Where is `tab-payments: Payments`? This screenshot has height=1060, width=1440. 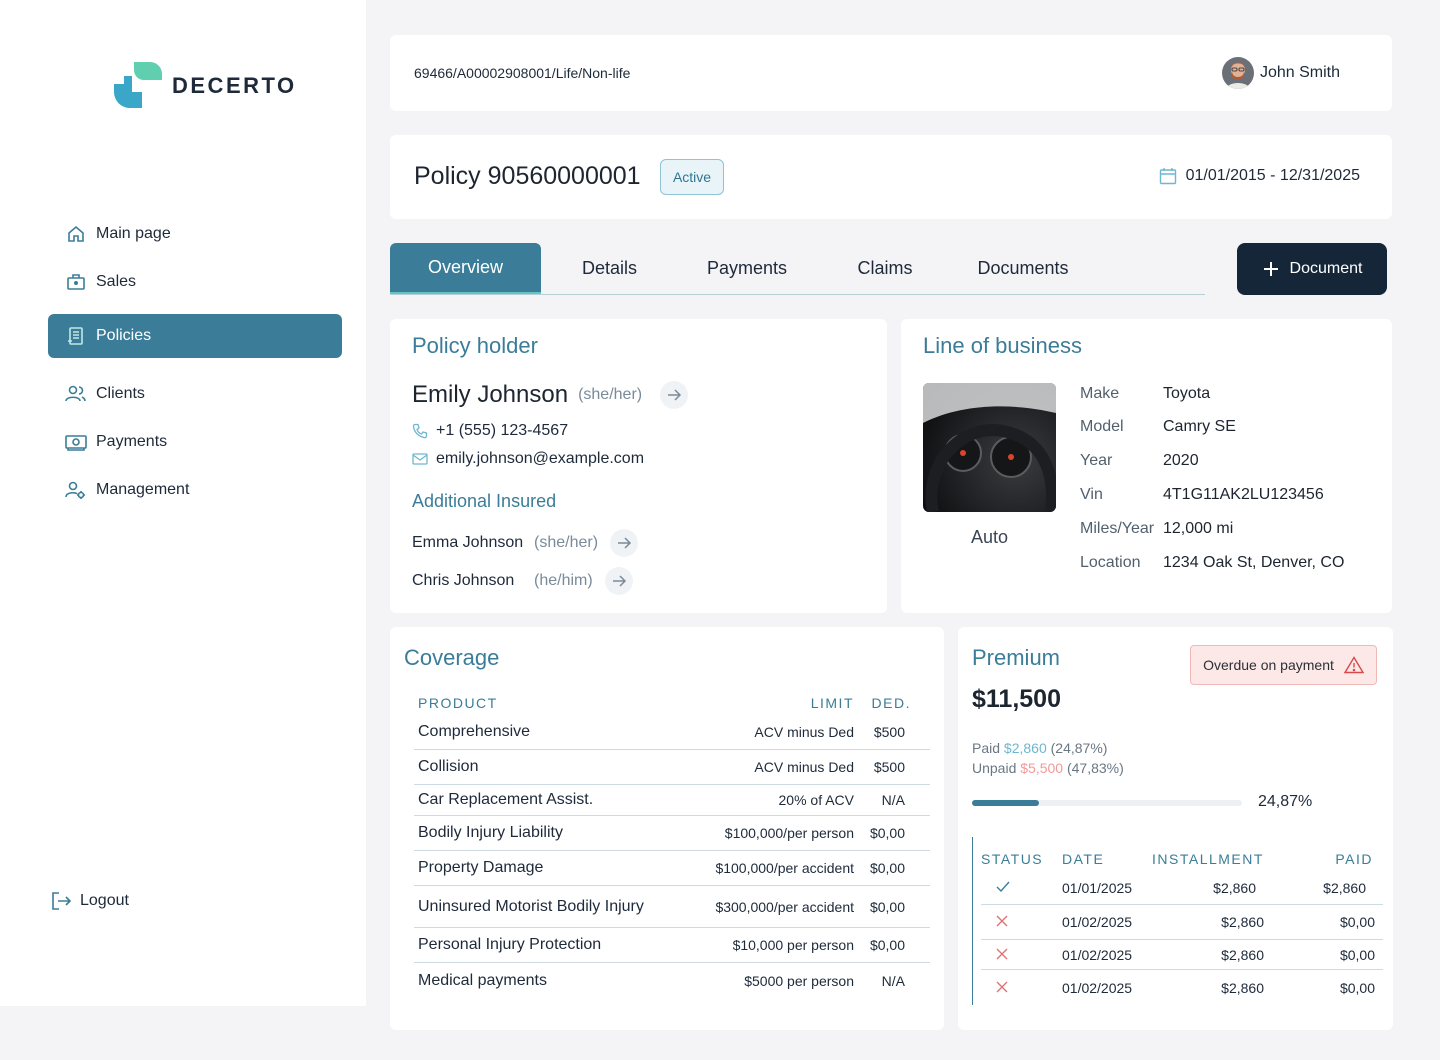 tab-payments: Payments is located at coordinates (747, 268).